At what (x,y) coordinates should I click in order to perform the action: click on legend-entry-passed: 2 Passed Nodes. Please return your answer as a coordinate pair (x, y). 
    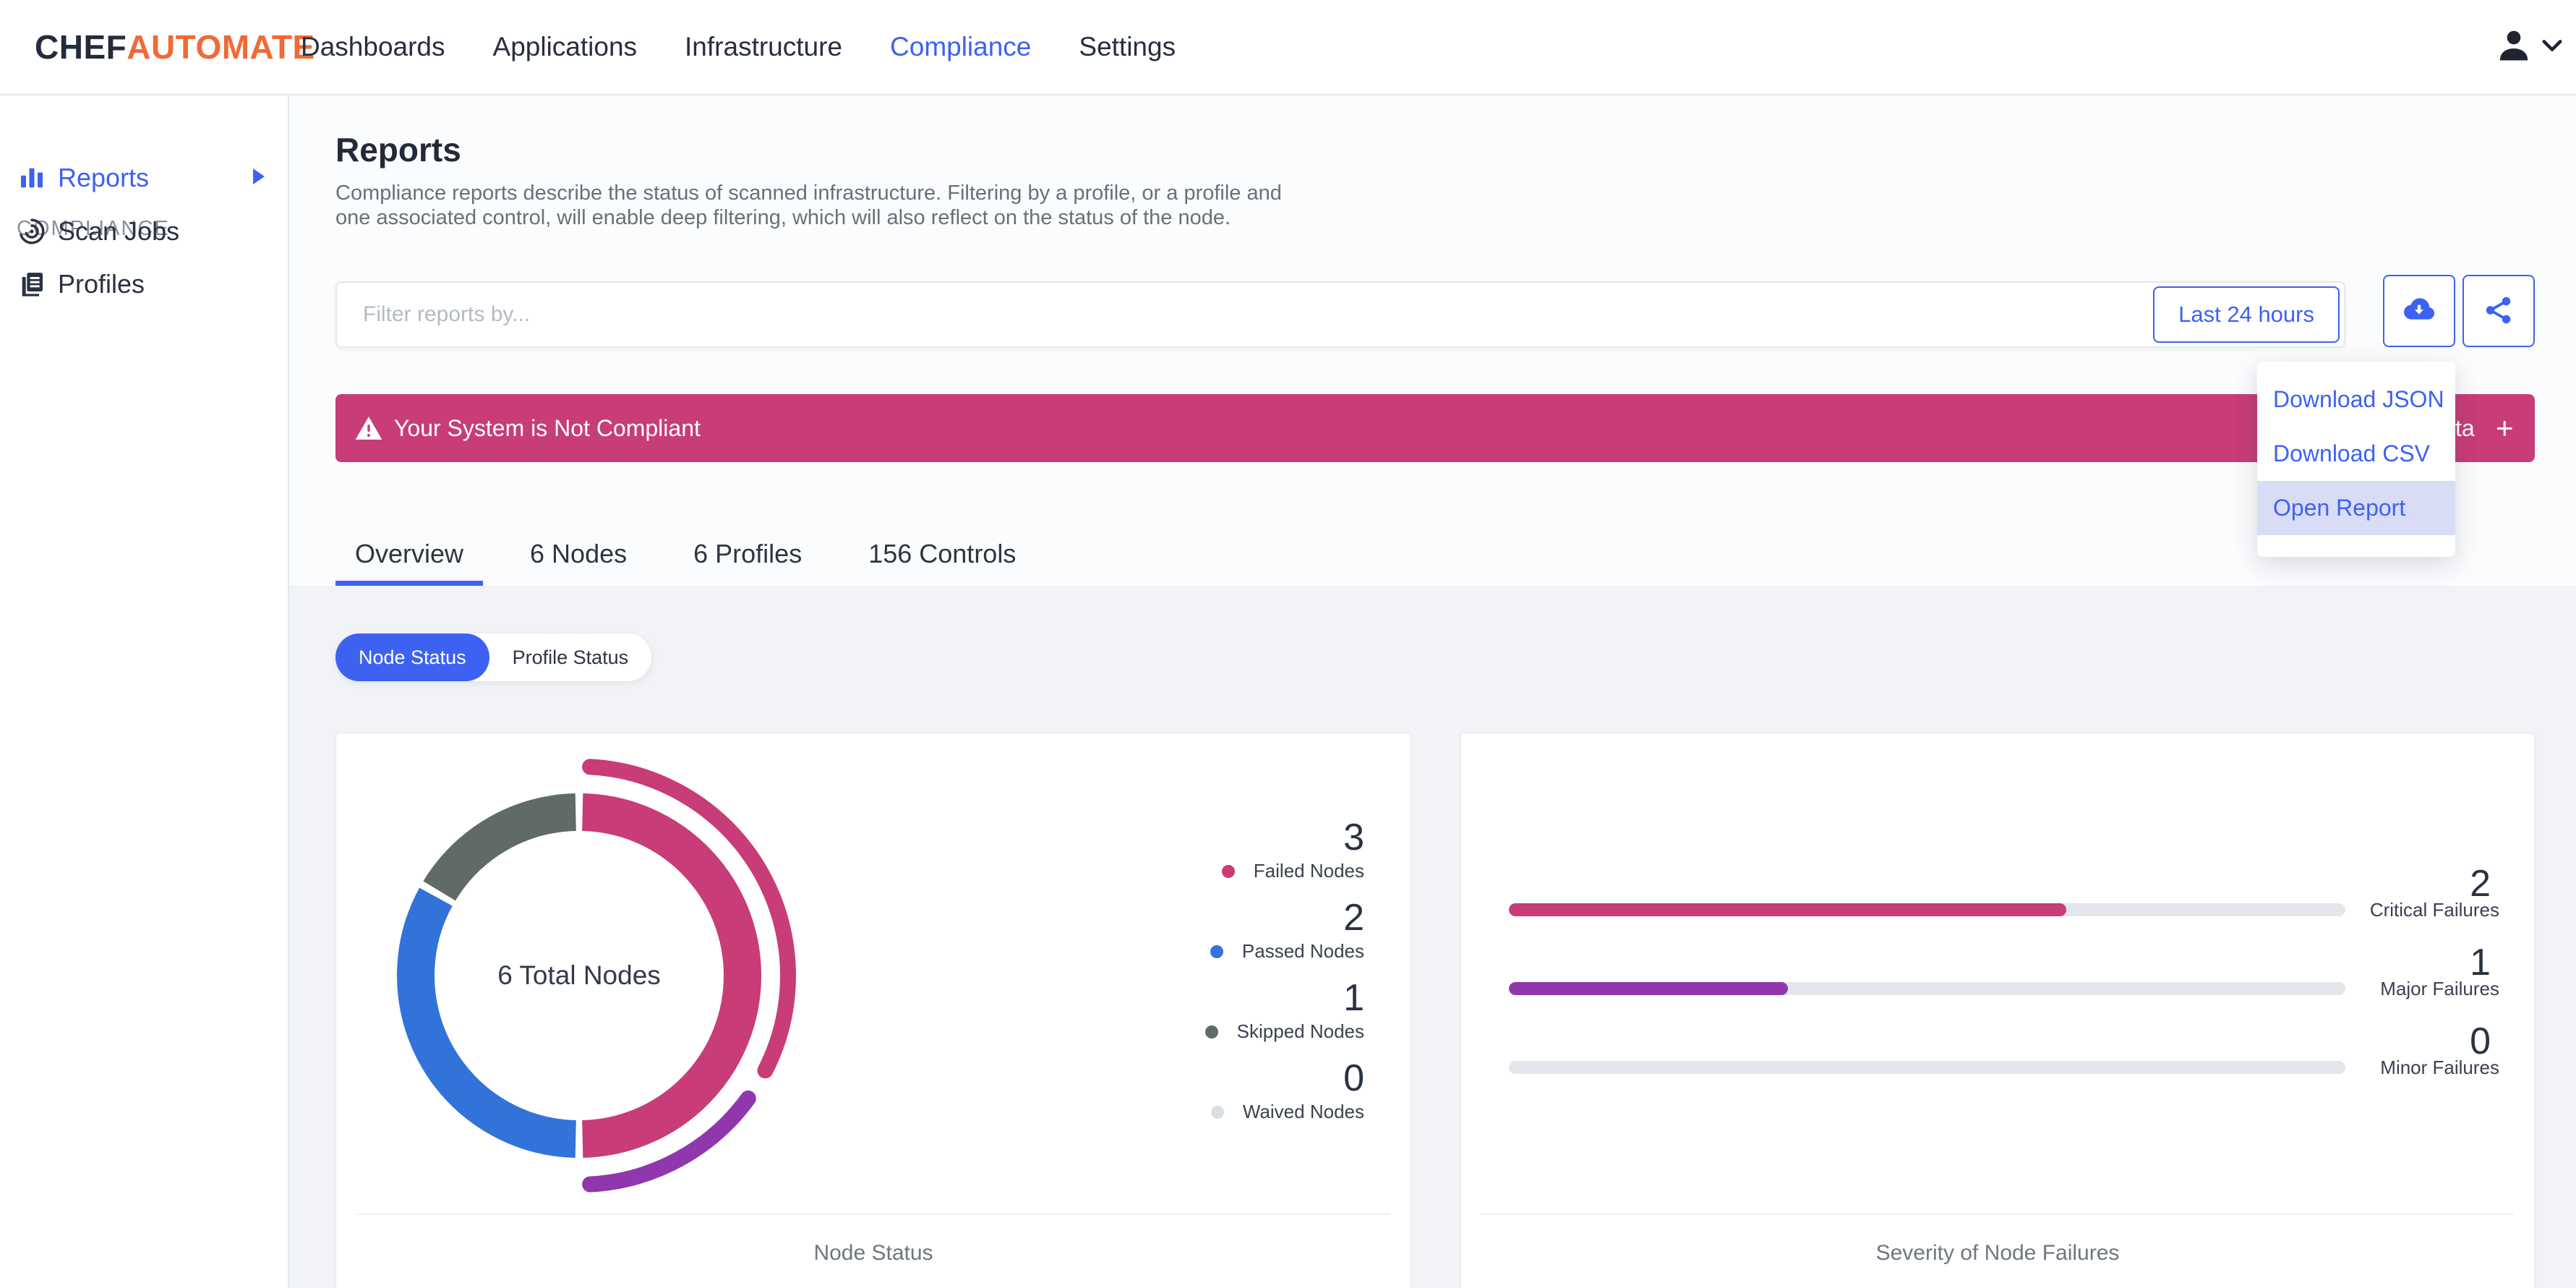
    Looking at the image, I should click on (1270, 930).